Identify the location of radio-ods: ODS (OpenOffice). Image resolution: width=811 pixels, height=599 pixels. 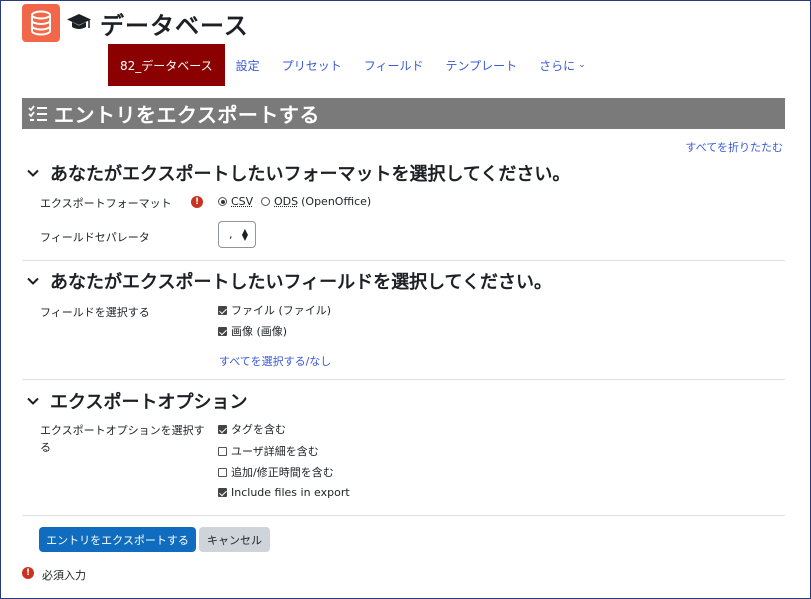
(316, 201).